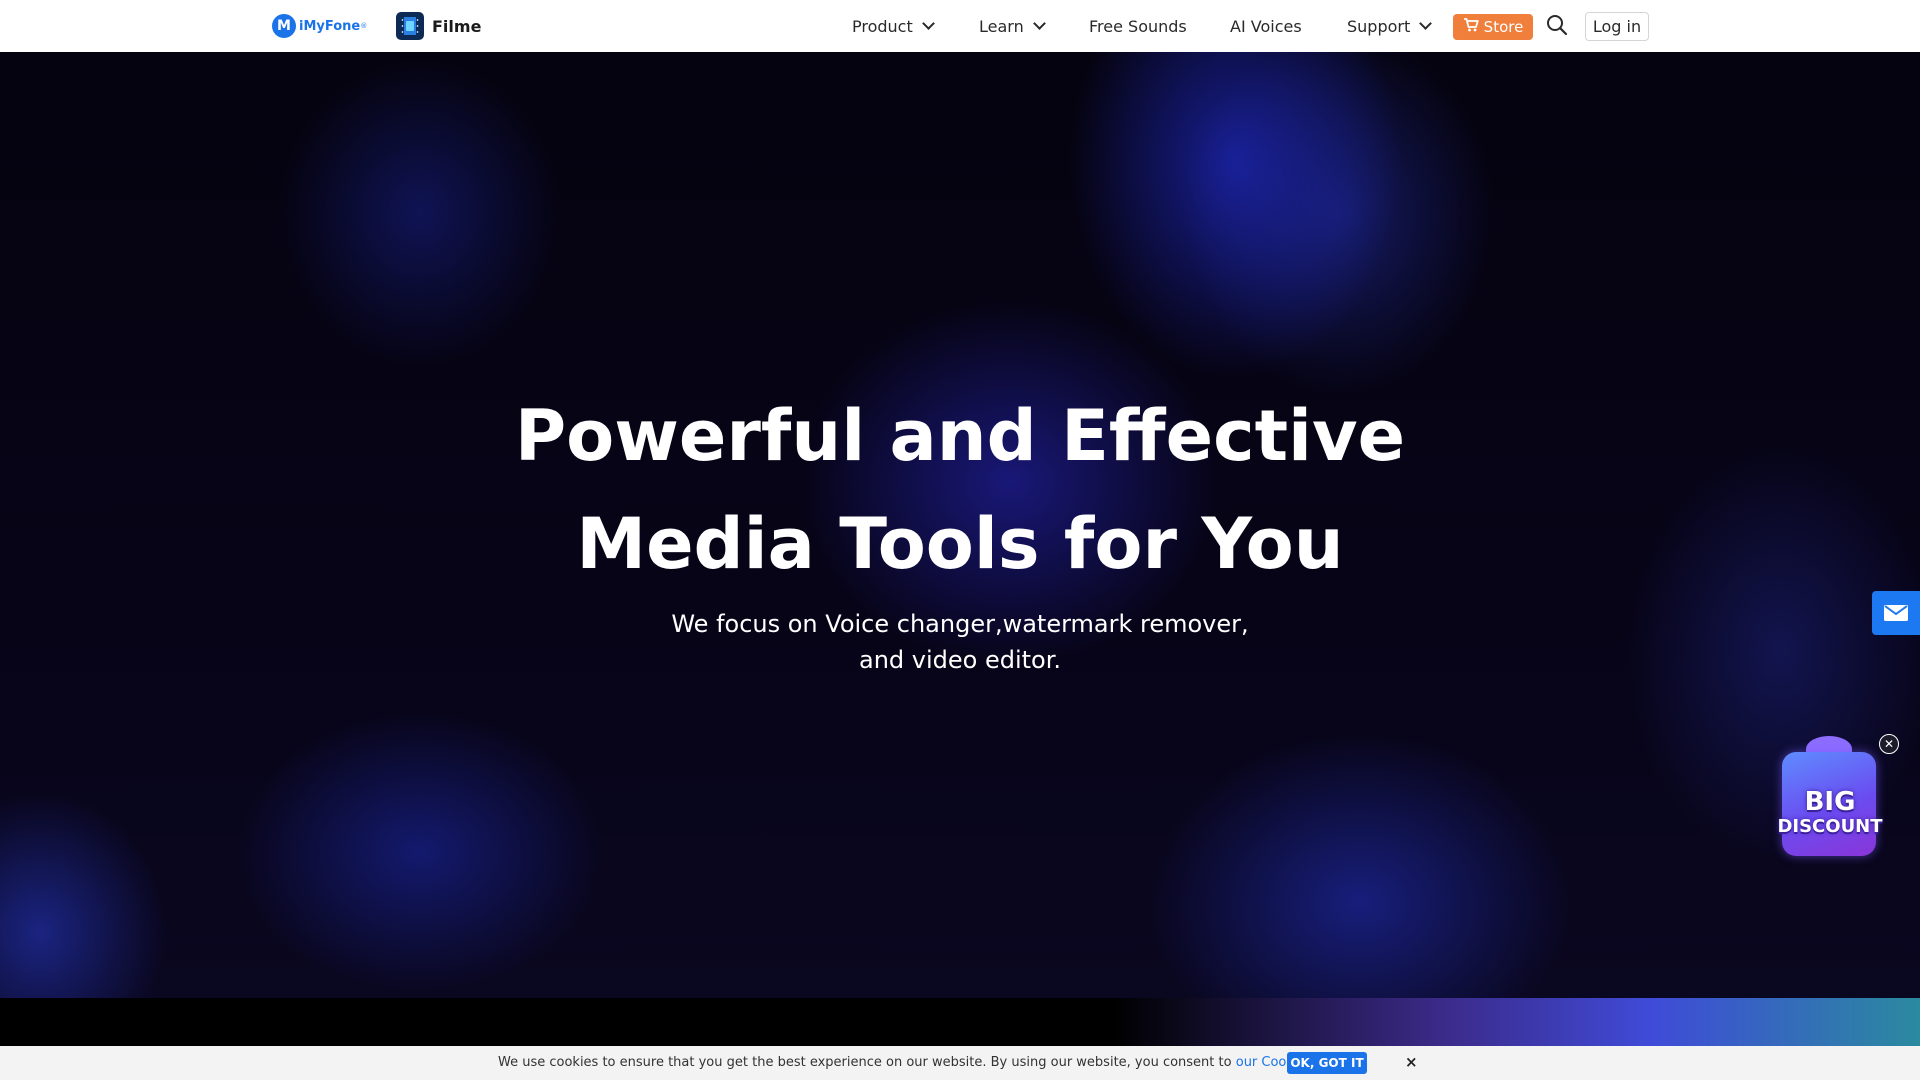  I want to click on nav-item-ai-voices: AI Voices, so click(1266, 26).